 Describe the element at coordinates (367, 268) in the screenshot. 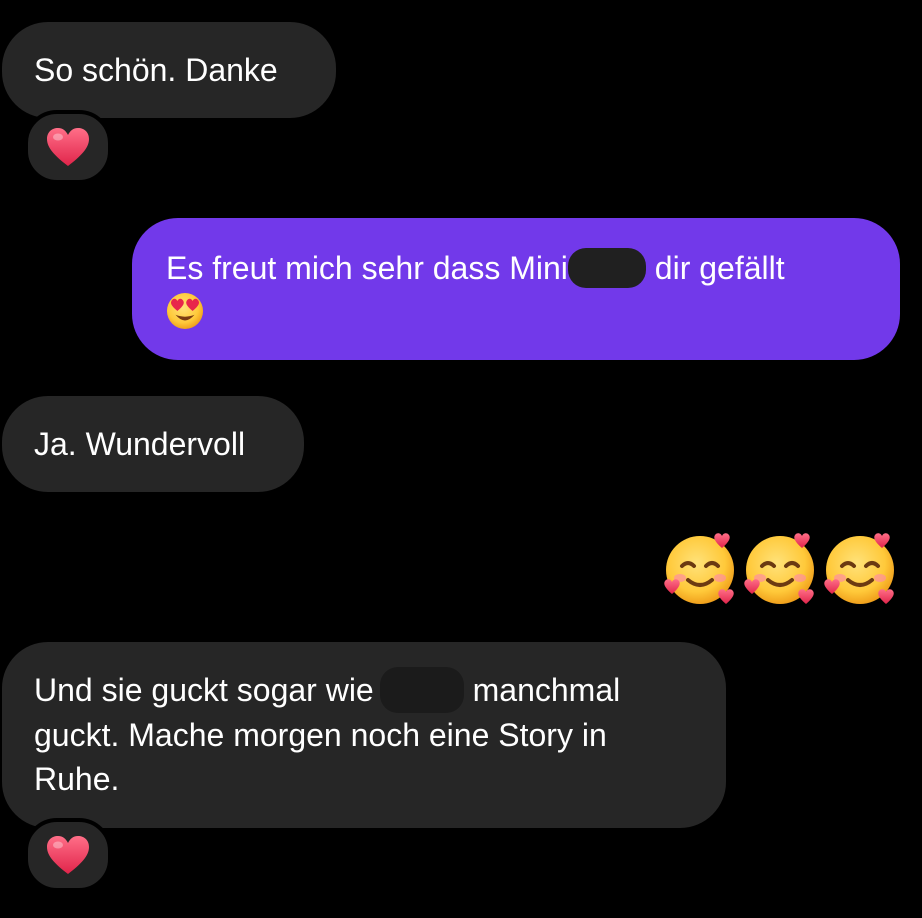

I see `message-text: Es freut mich sehr dass Mini` at that location.